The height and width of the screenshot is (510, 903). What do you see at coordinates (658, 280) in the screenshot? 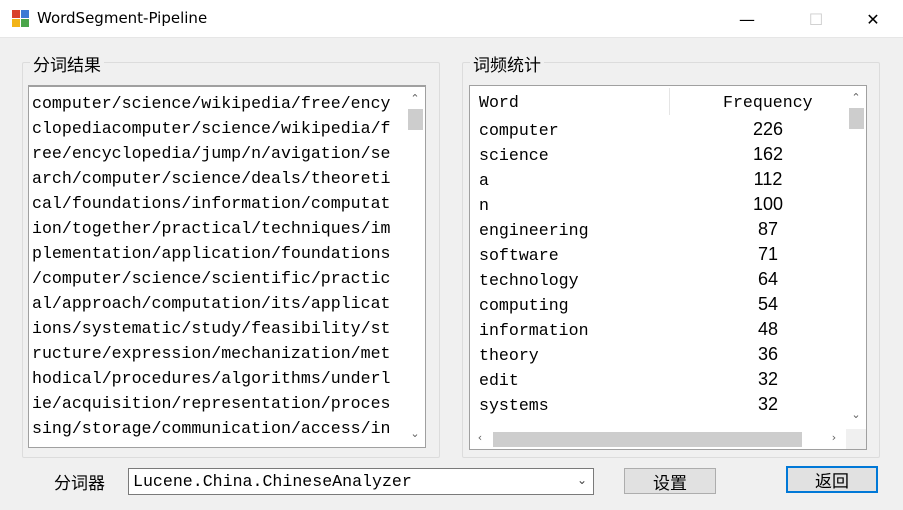
I see `list-item: technology 64` at bounding box center [658, 280].